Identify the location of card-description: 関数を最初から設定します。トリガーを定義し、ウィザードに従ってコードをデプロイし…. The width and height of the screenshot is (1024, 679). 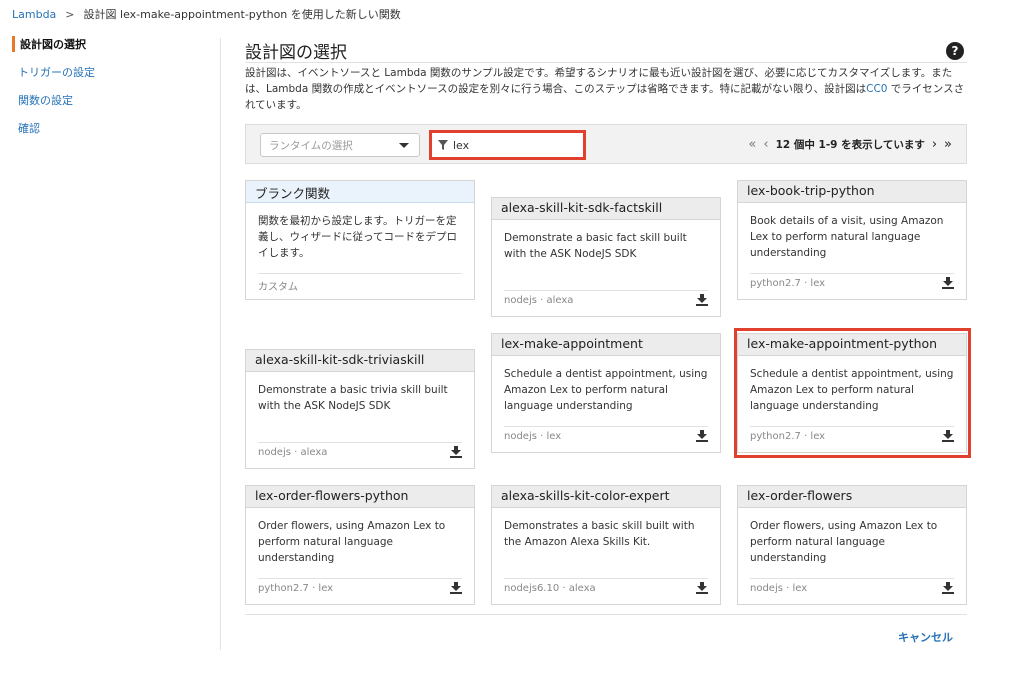
(357, 237).